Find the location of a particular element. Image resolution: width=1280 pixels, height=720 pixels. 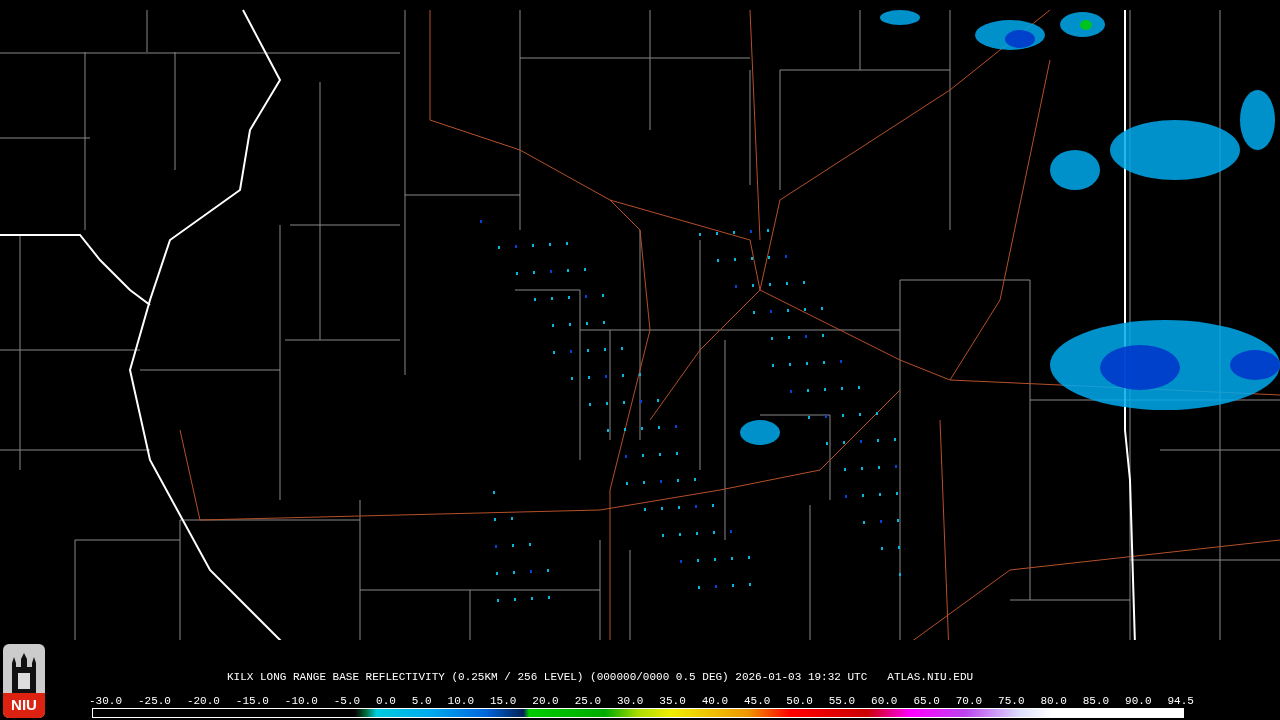

scale-label: 30.0 is located at coordinates (630, 701).